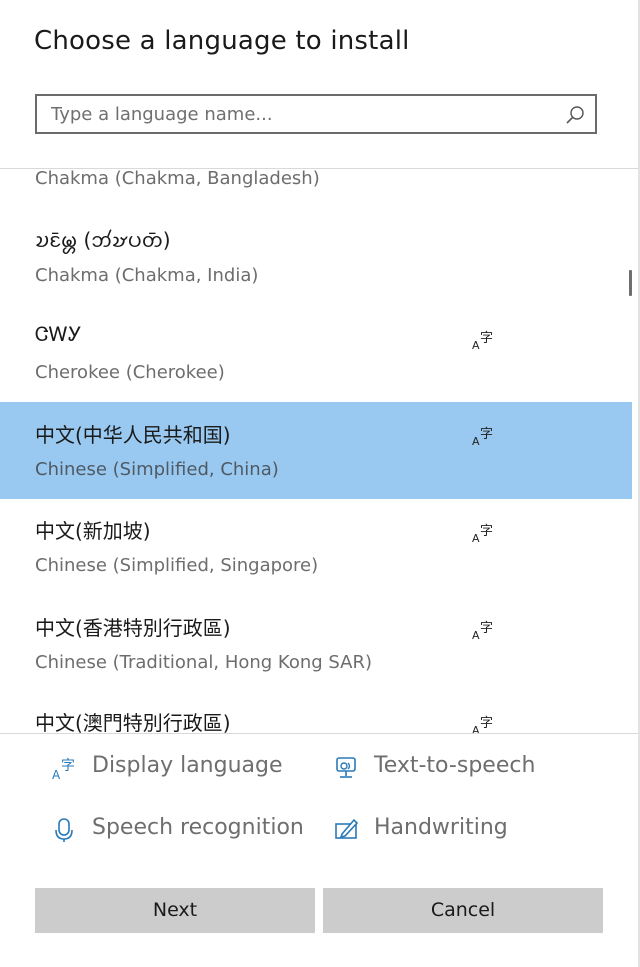  I want to click on language-native-name: ᏣᎳᎩ, so click(58, 334).